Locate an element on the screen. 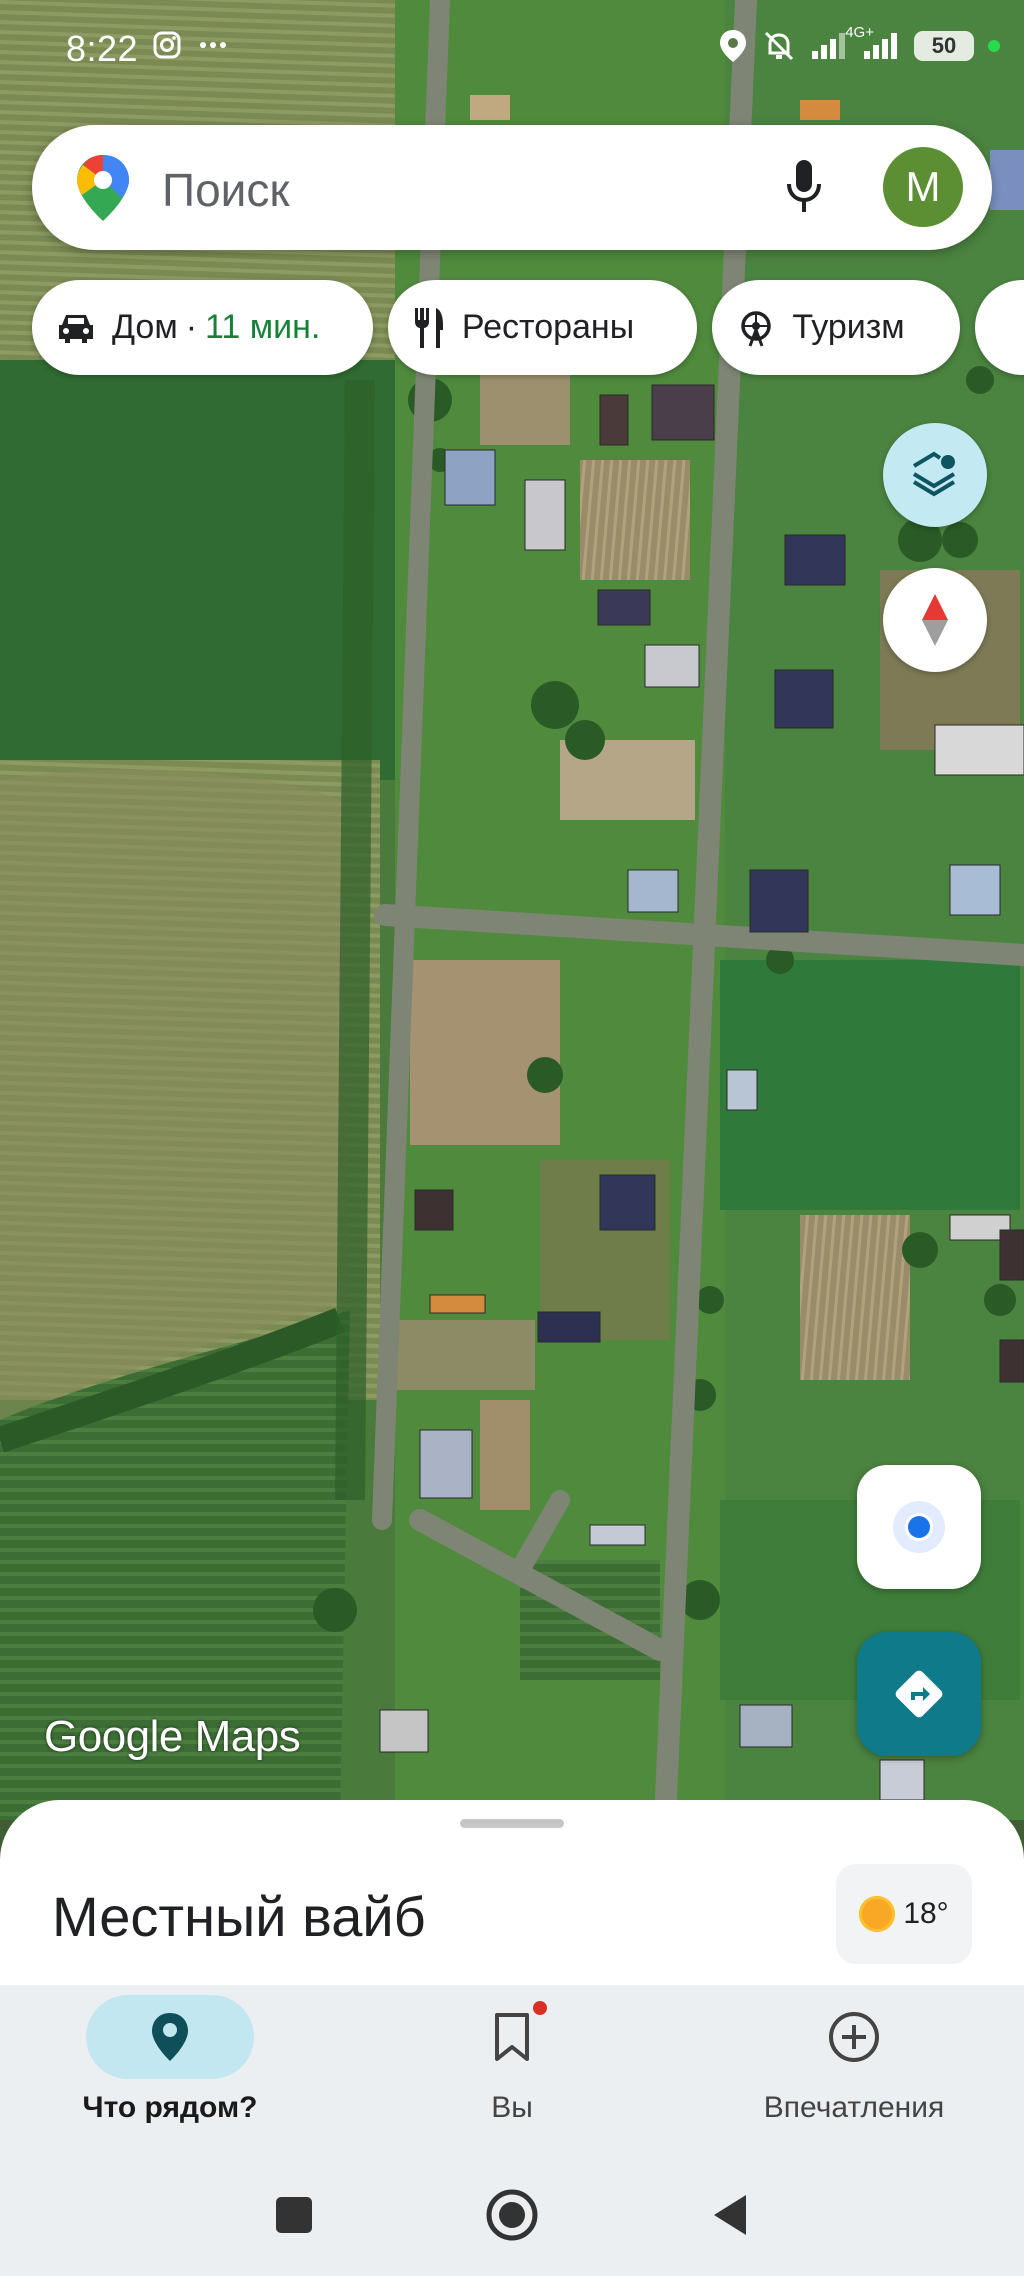  notification-dot is located at coordinates (540, 2008).